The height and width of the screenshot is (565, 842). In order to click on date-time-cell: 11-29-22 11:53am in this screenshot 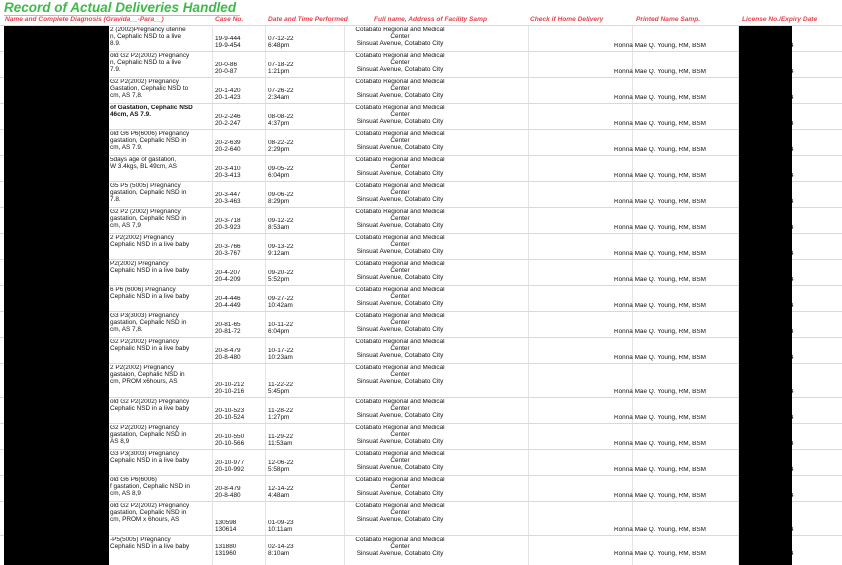, I will do `click(297, 441)`.